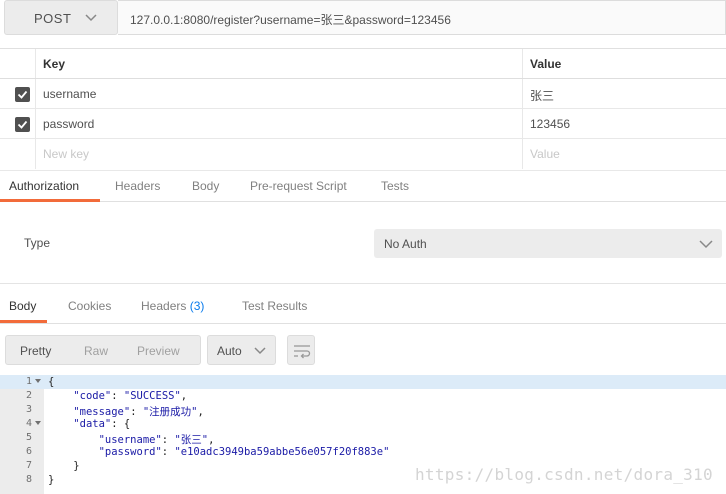 The height and width of the screenshot is (494, 726). I want to click on line-number: 5, so click(28, 437).